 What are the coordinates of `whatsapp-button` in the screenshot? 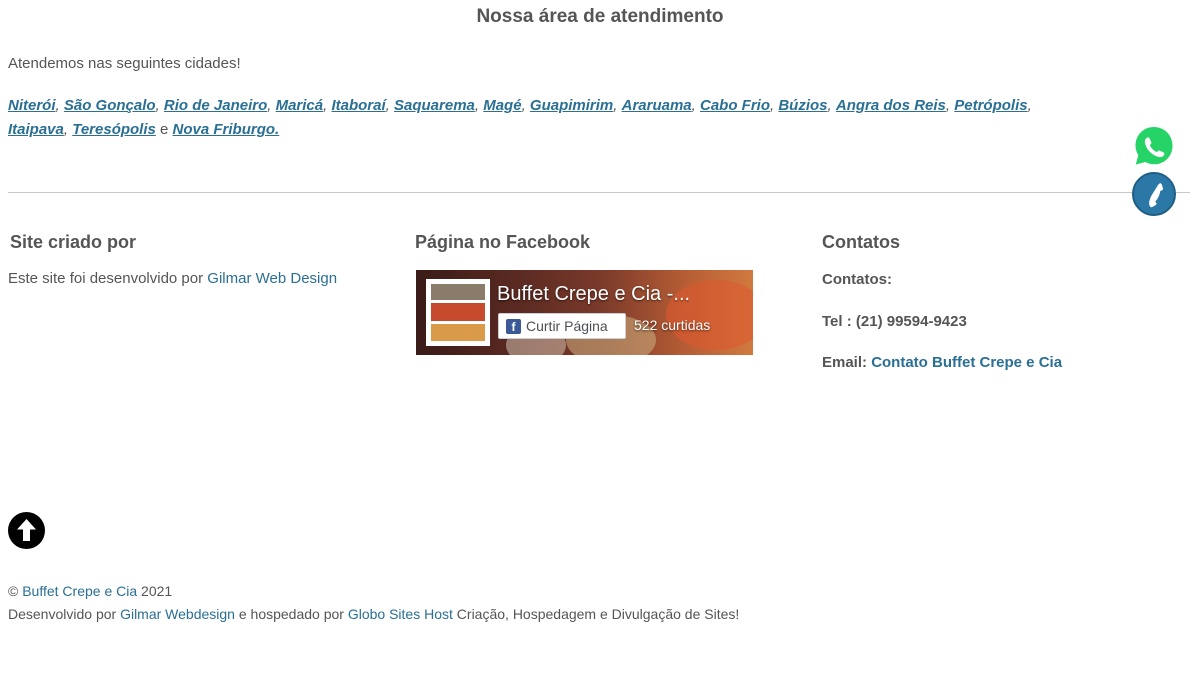 It's located at (1154, 146).